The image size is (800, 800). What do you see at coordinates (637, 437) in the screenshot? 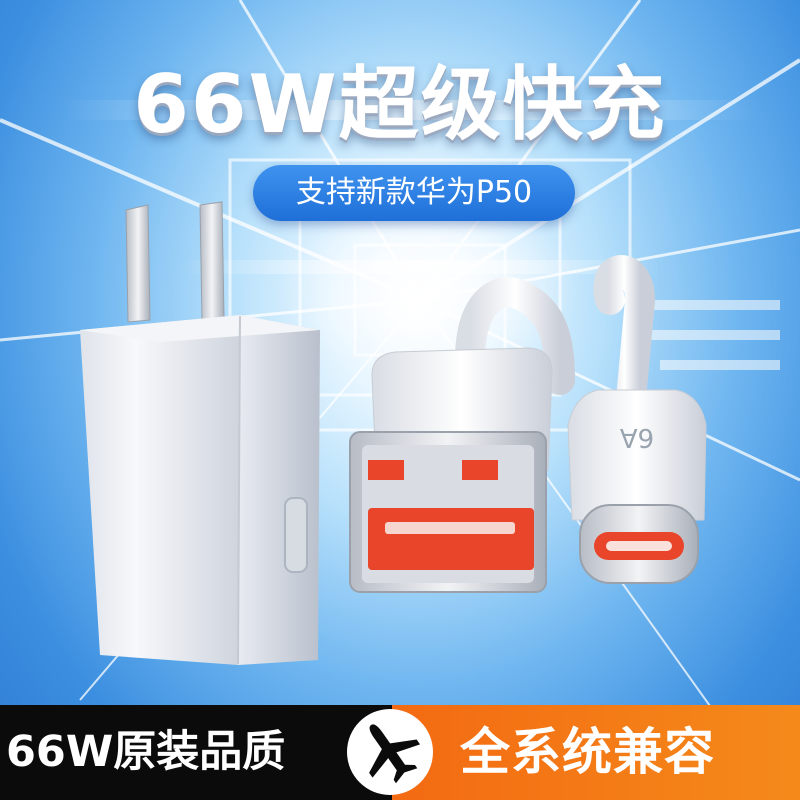
I see `cable-rating-label: 6A` at bounding box center [637, 437].